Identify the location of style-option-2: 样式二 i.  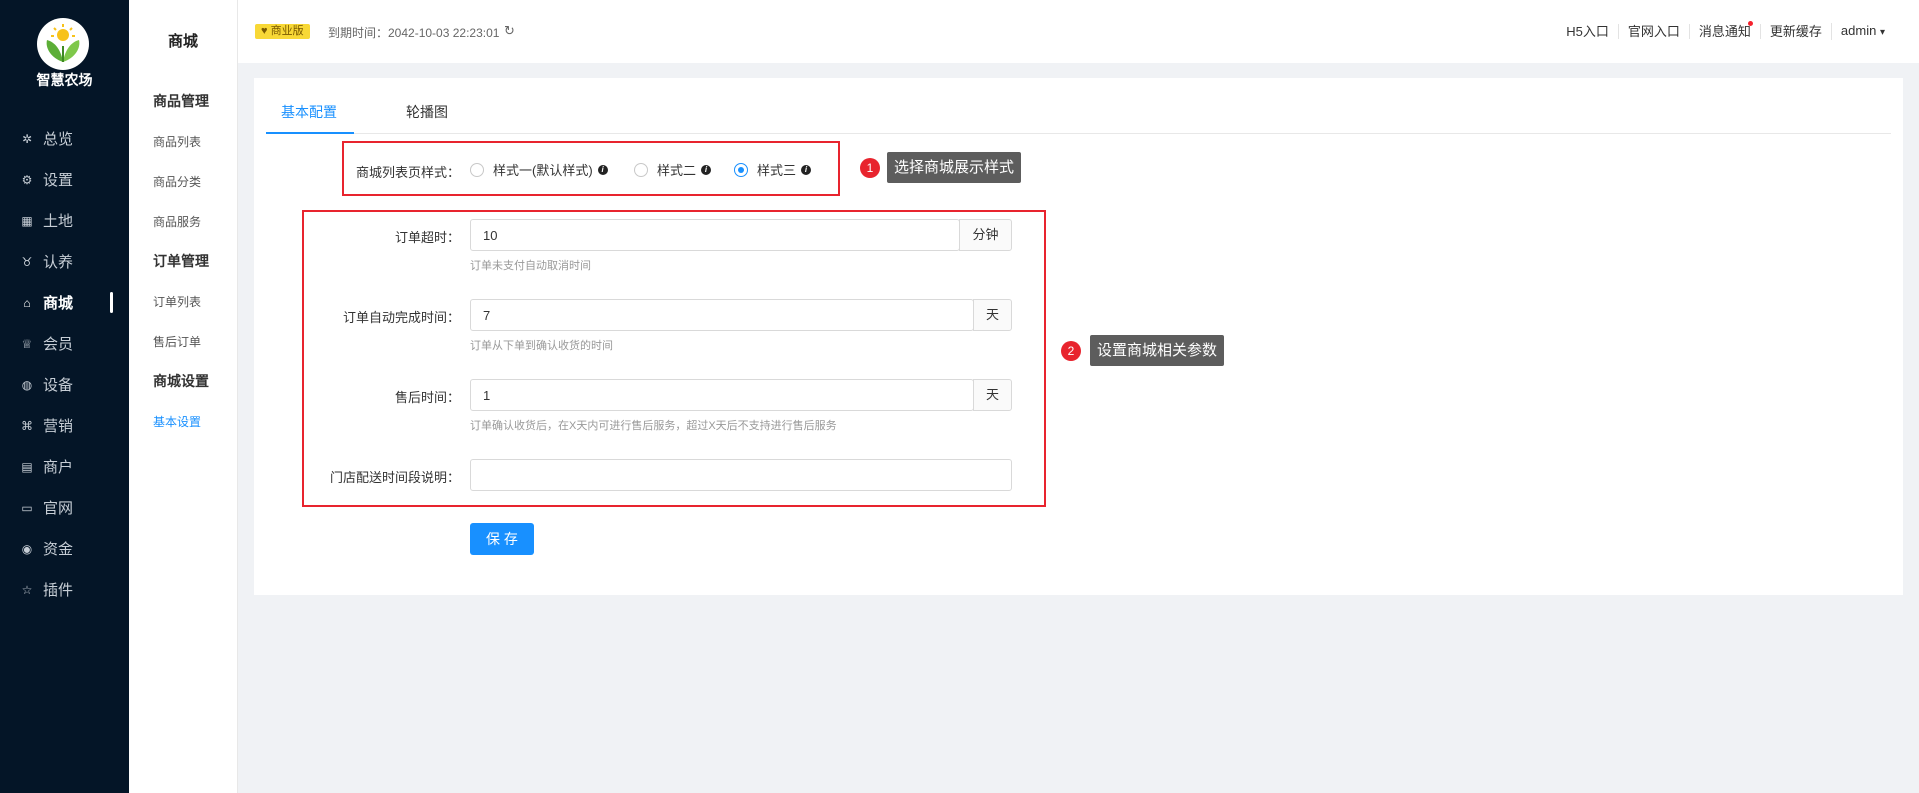
(673, 169).